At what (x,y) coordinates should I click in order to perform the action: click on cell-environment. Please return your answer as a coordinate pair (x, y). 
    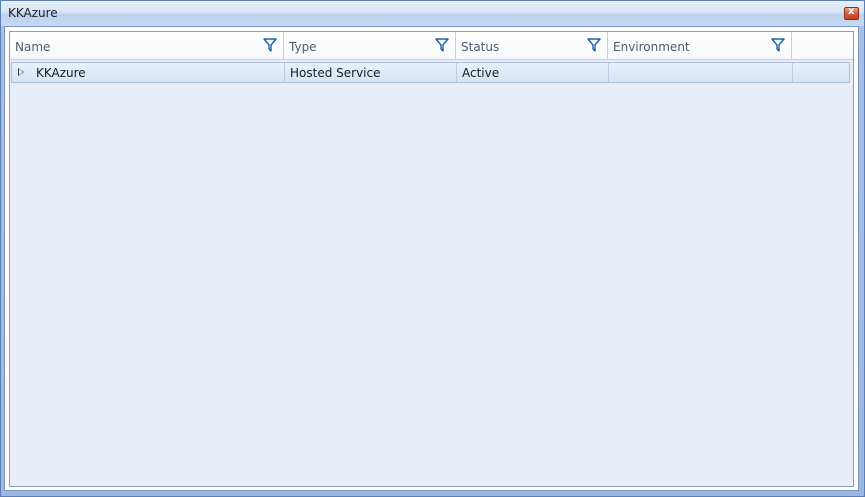
    Looking at the image, I should click on (701, 72).